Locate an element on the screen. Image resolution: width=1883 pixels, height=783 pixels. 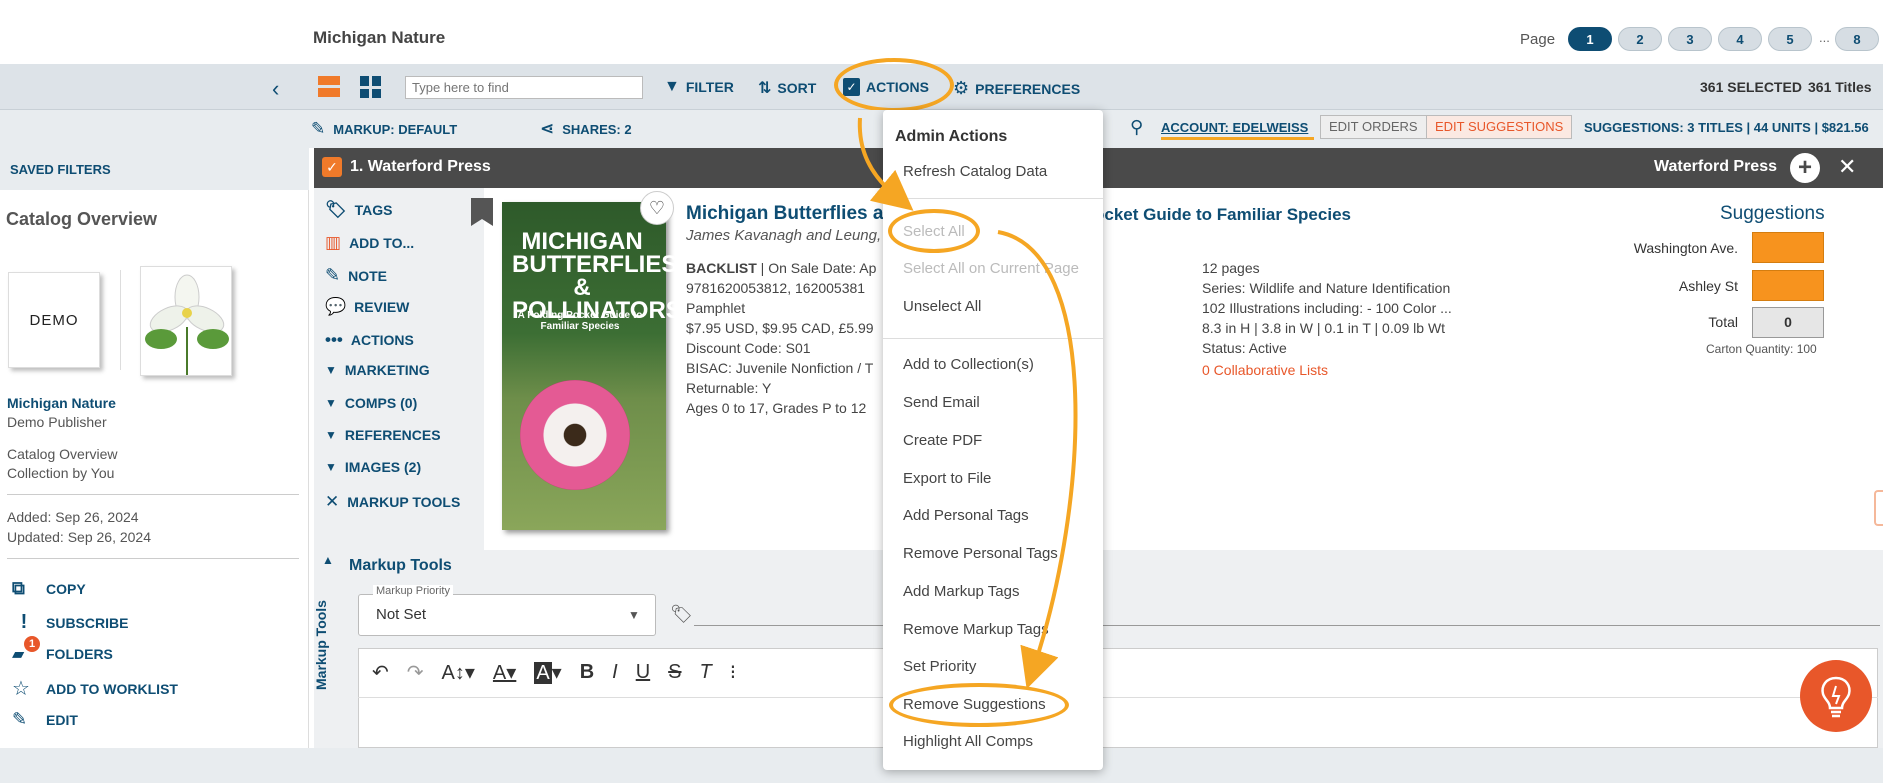
menu-add-personal-tags: Add Personal Tags is located at coordinates (966, 515).